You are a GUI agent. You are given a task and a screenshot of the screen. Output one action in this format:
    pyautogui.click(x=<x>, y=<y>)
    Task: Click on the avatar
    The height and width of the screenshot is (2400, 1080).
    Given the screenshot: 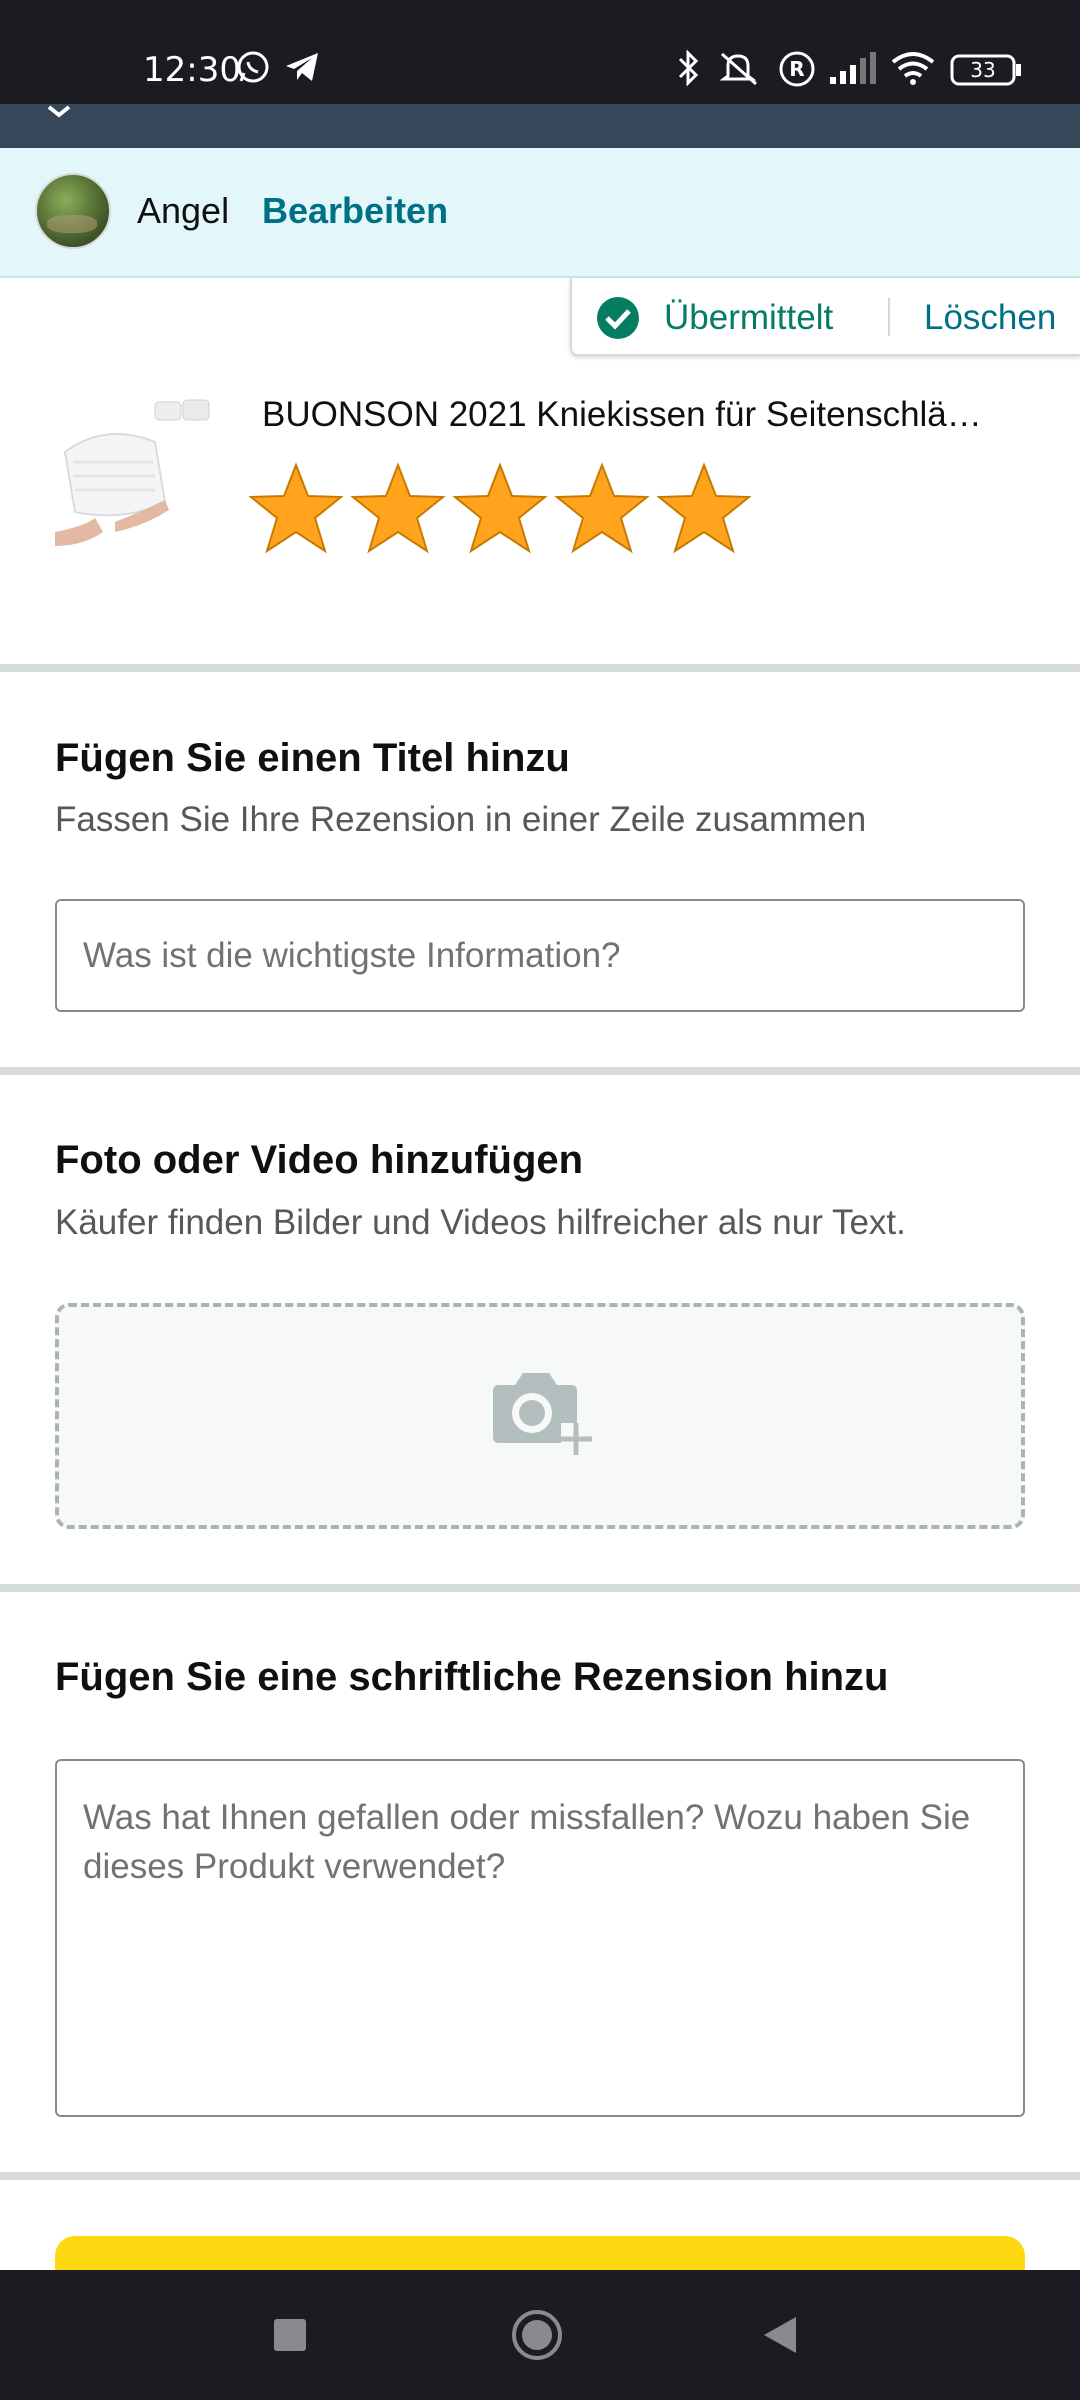 What is the action you would take?
    pyautogui.click(x=73, y=211)
    